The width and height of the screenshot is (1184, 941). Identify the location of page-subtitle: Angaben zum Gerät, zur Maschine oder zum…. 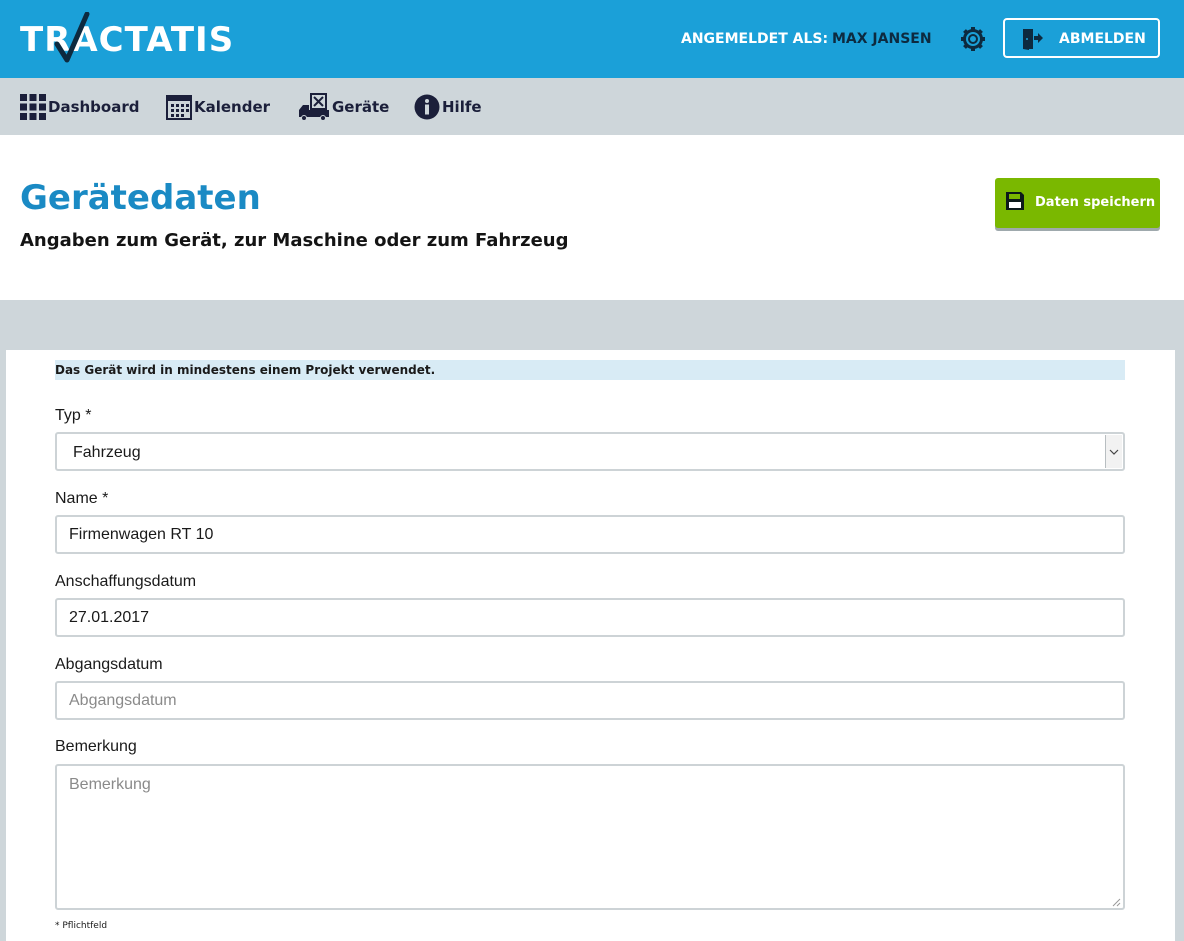
(294, 240).